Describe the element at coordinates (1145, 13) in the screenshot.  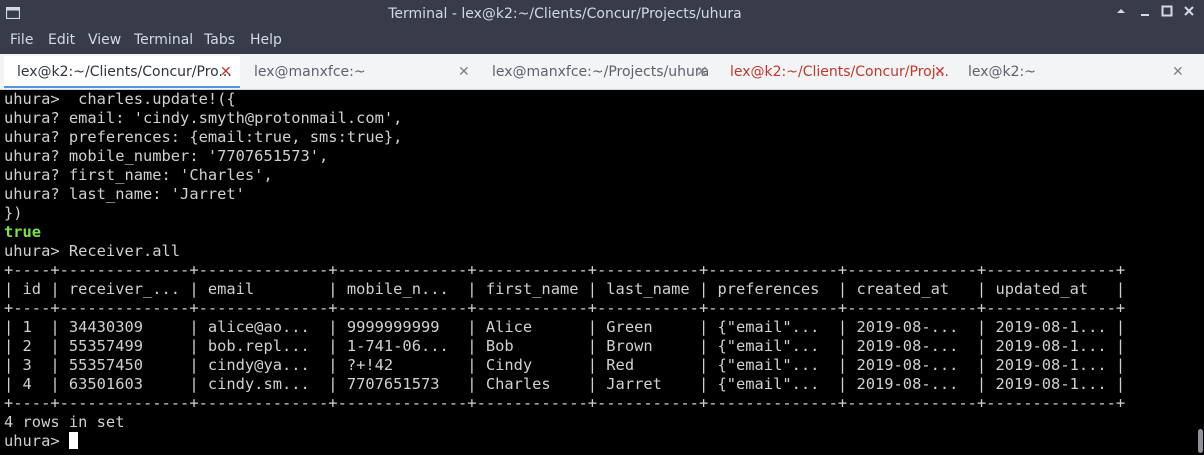
I see `minimize-icon` at that location.